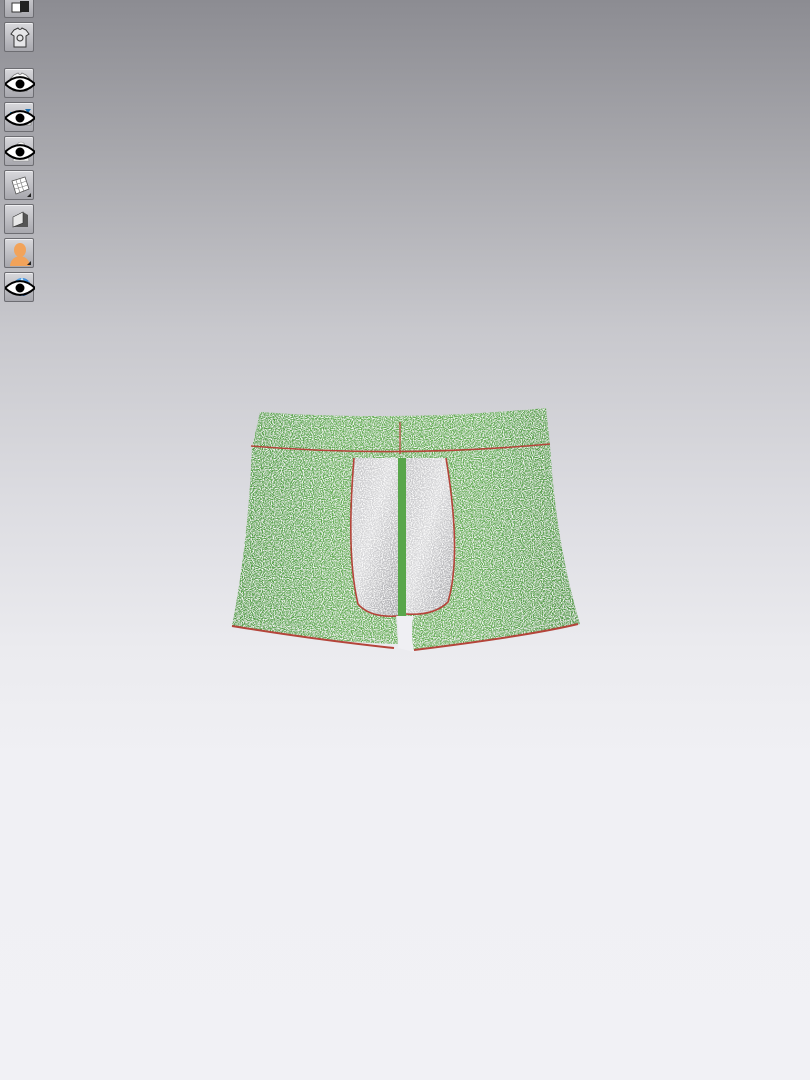 This screenshot has width=810, height=1080. I want to click on pouch-right-panel, so click(430, 536).